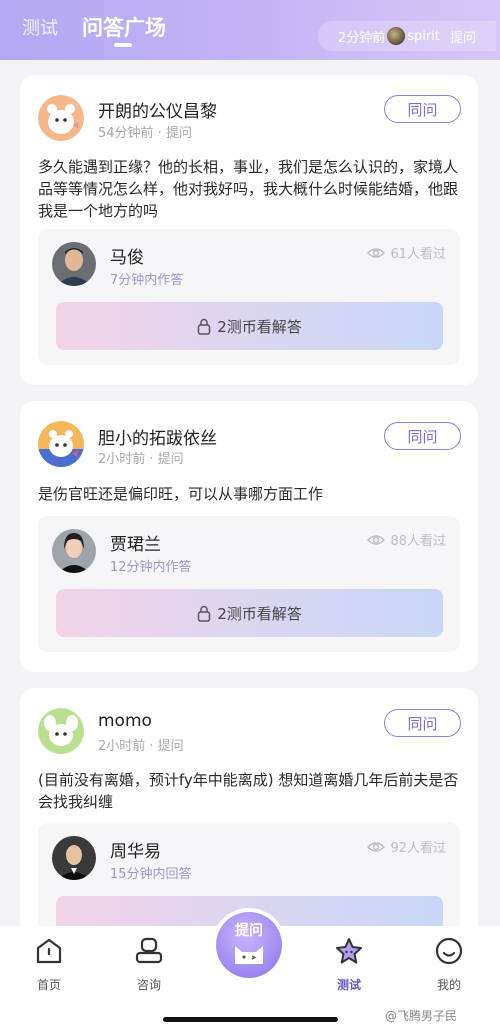 The height and width of the screenshot is (1034, 500). What do you see at coordinates (145, 133) in the screenshot?
I see `ask-time: 54分钟前 · 提问` at bounding box center [145, 133].